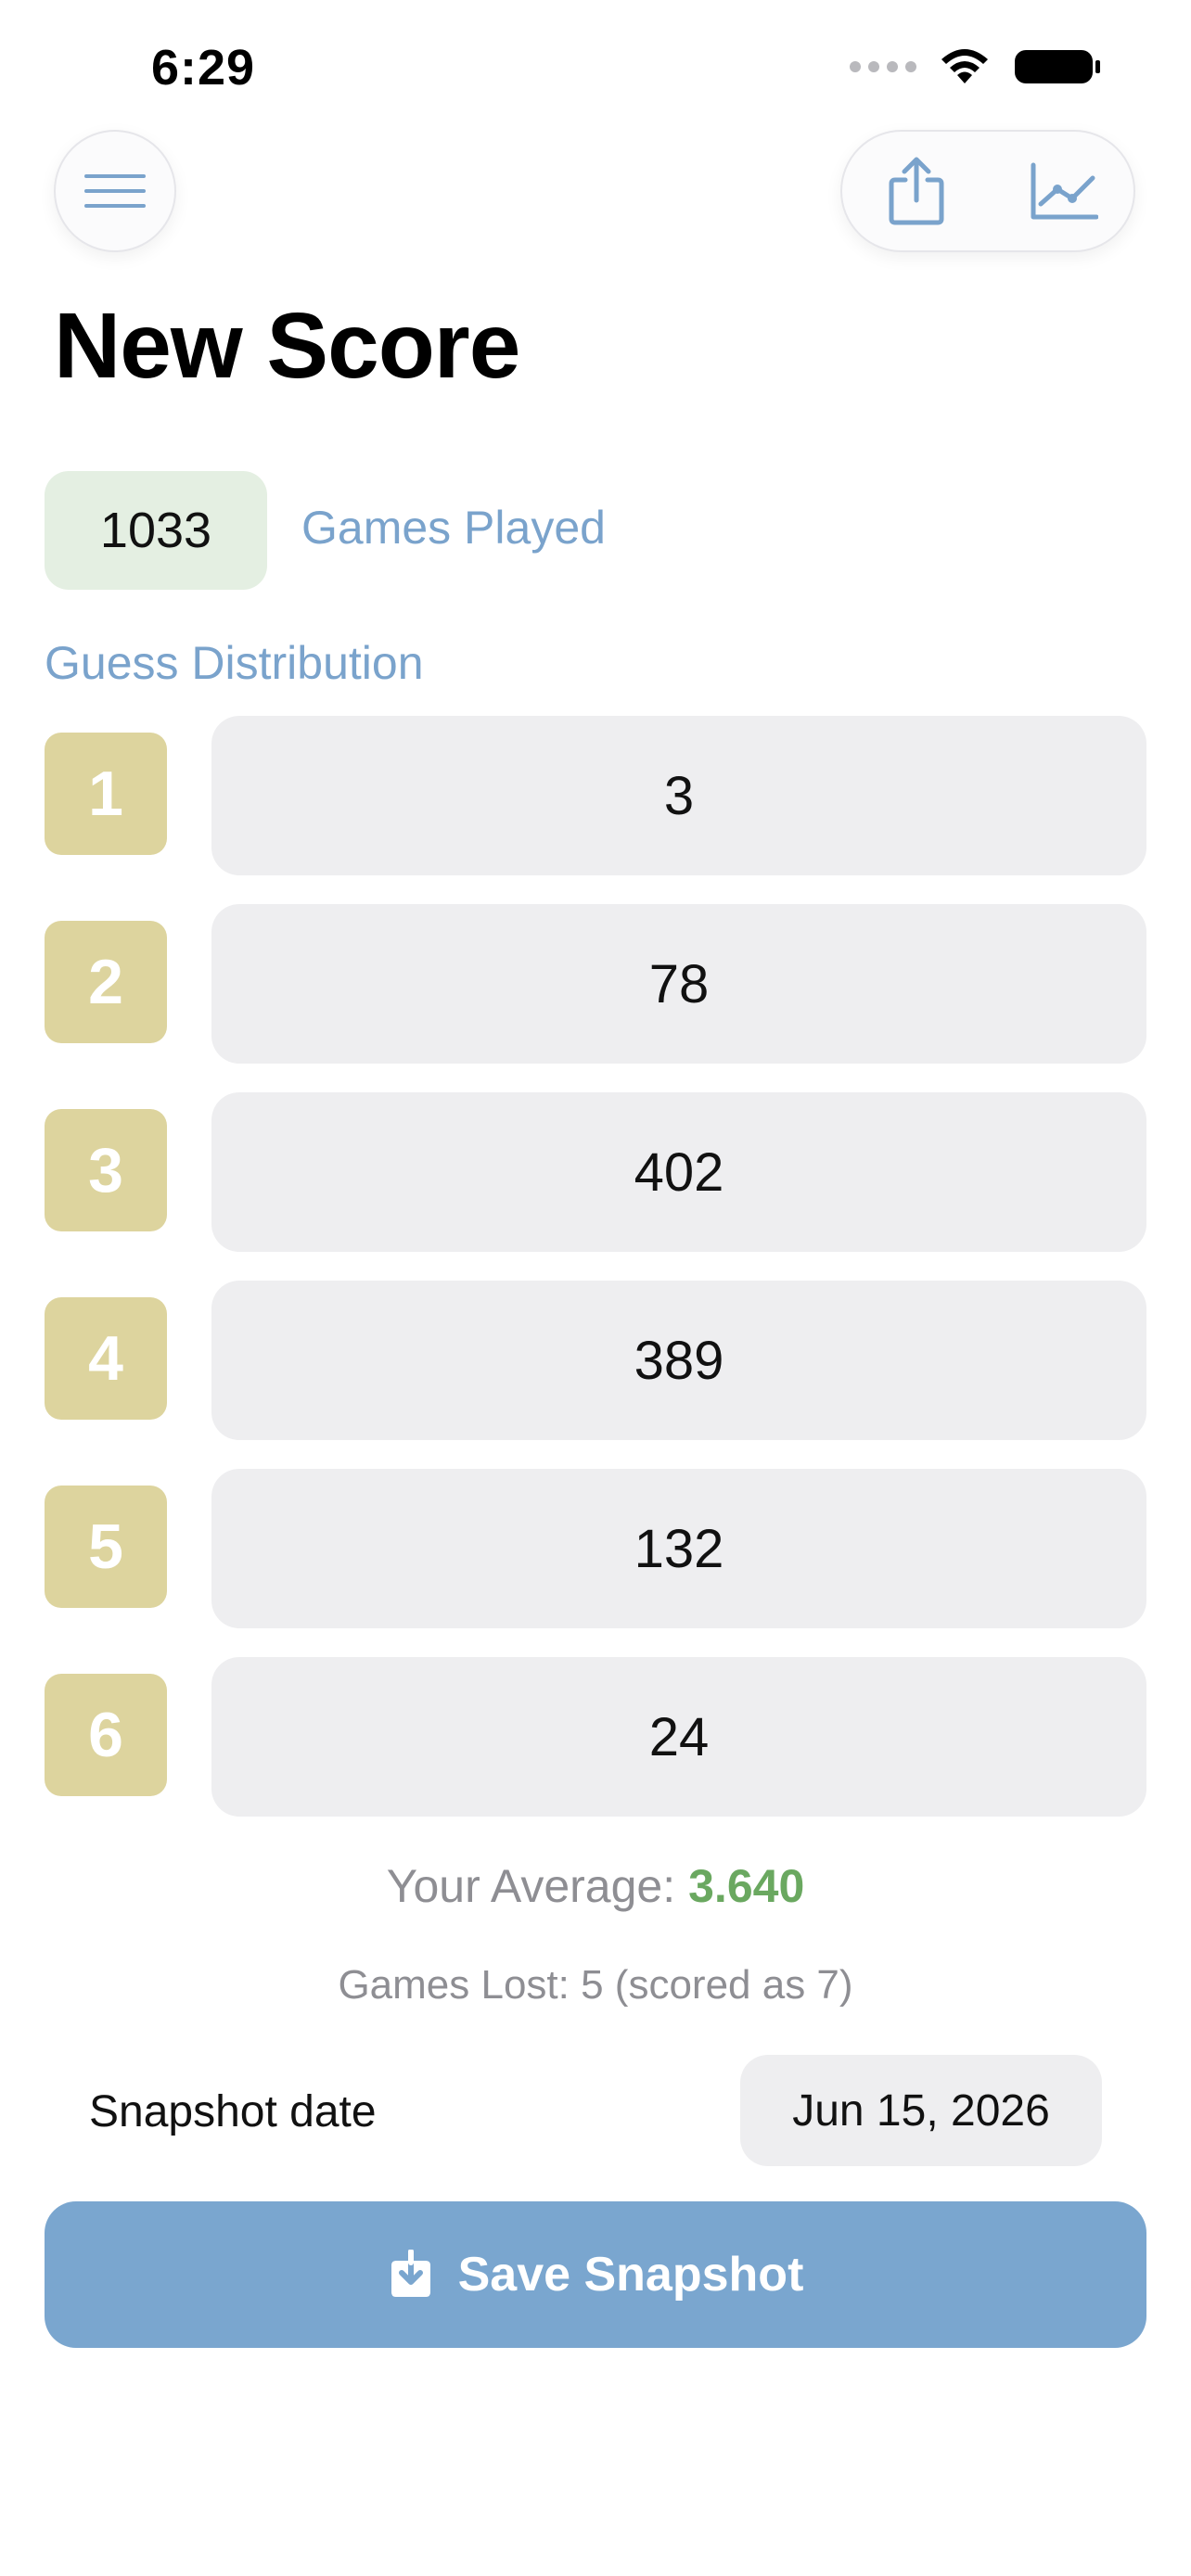 This screenshot has height=2576, width=1191. I want to click on line-chart-icon, so click(1064, 191).